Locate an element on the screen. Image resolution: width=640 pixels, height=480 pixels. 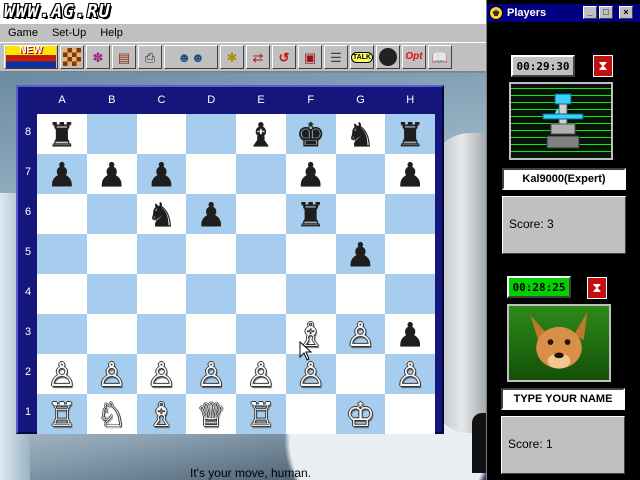
square-g5: ♟ is located at coordinates (360, 254).